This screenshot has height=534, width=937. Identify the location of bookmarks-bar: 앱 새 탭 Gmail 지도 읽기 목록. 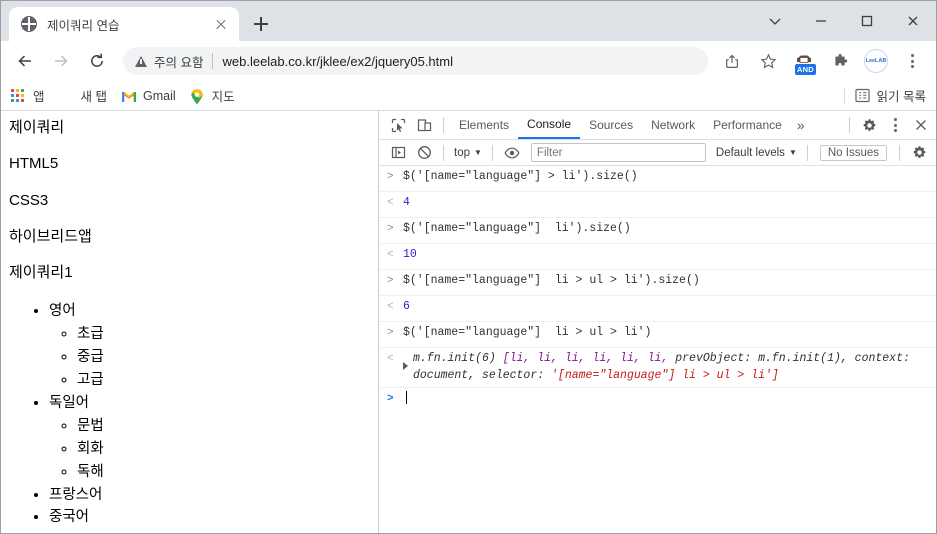
(468, 96).